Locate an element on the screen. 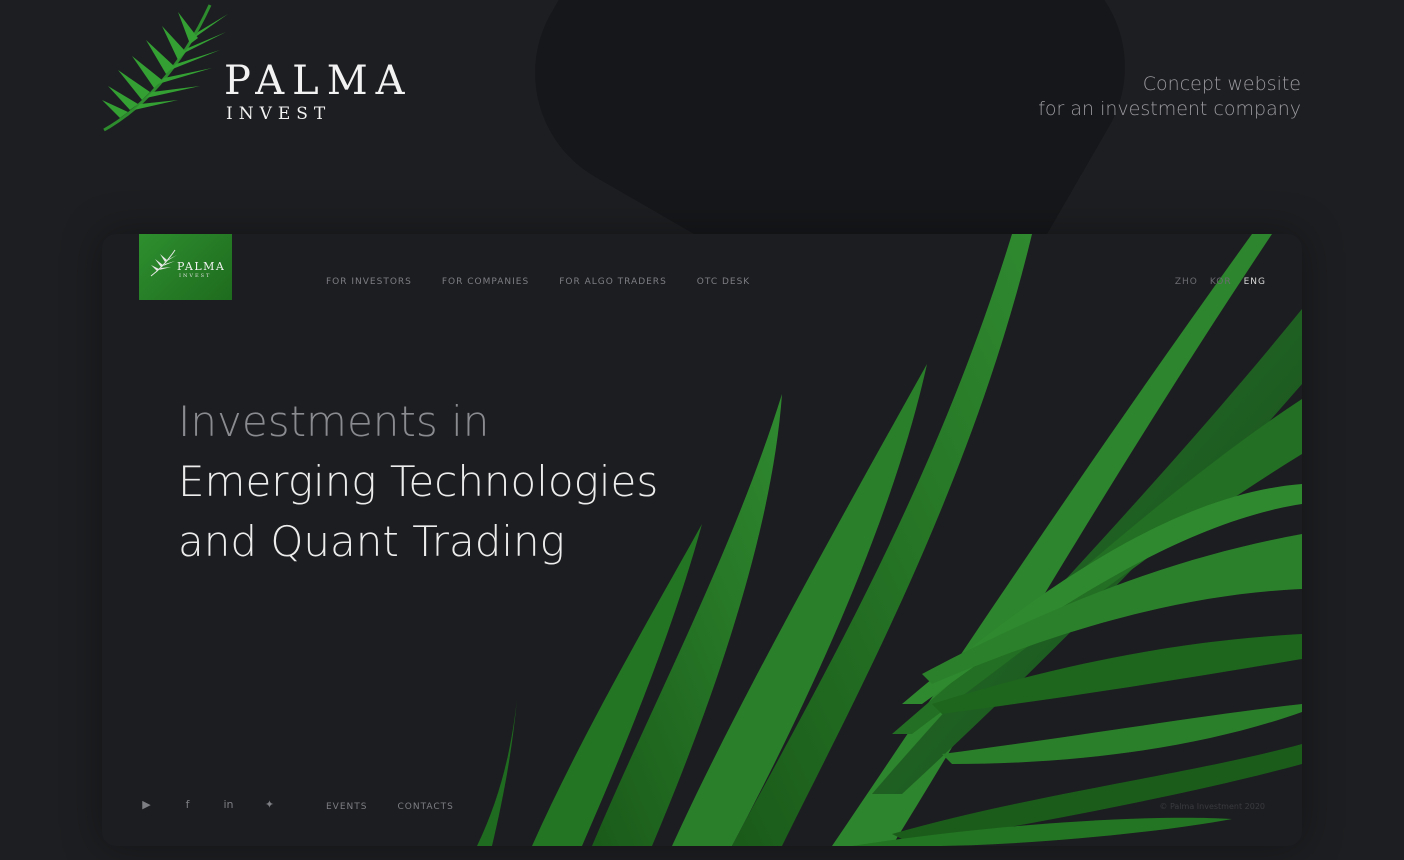 The height and width of the screenshot is (860, 1404). concept-line-2: for an investment company is located at coordinates (1169, 109).